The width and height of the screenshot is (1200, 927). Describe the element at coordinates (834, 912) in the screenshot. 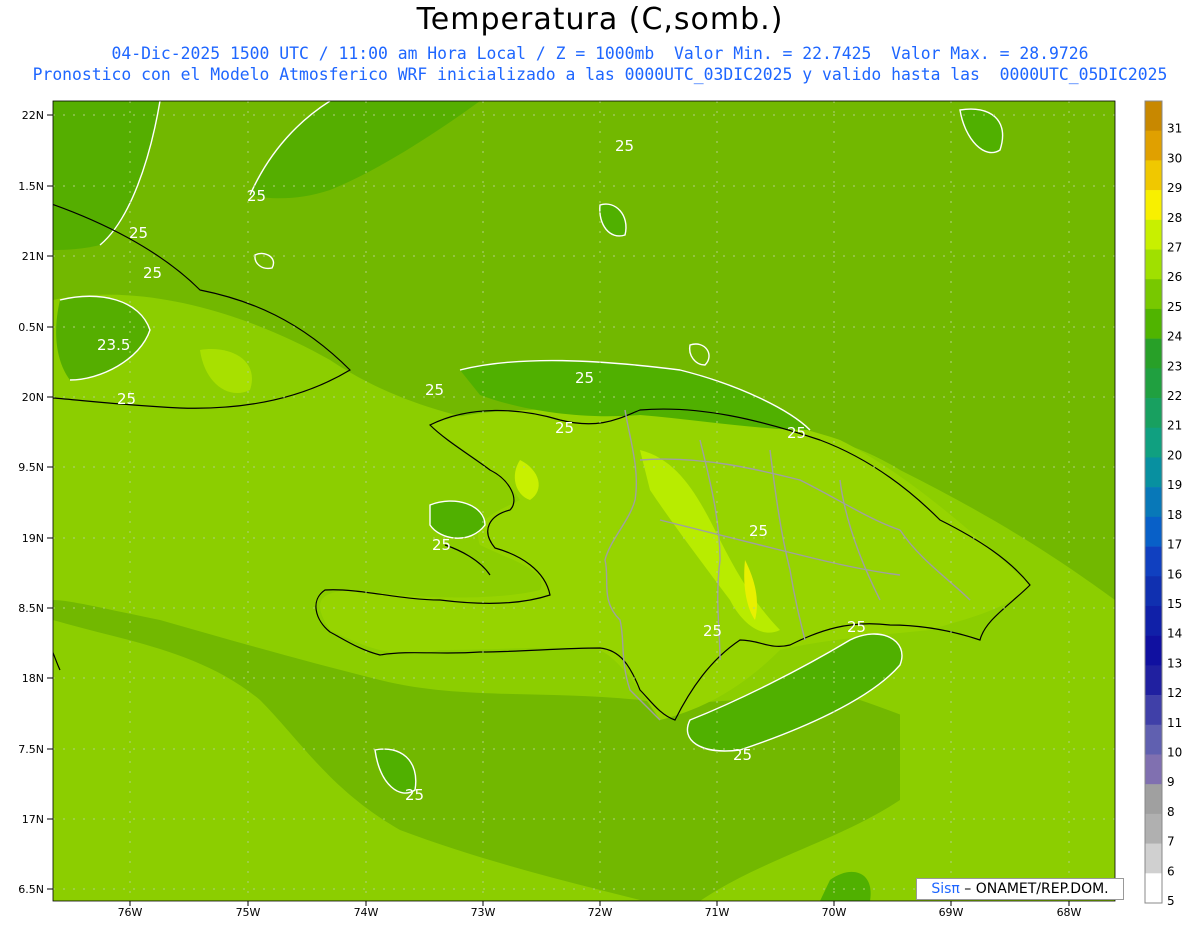

I see `lon-label: 70W` at that location.